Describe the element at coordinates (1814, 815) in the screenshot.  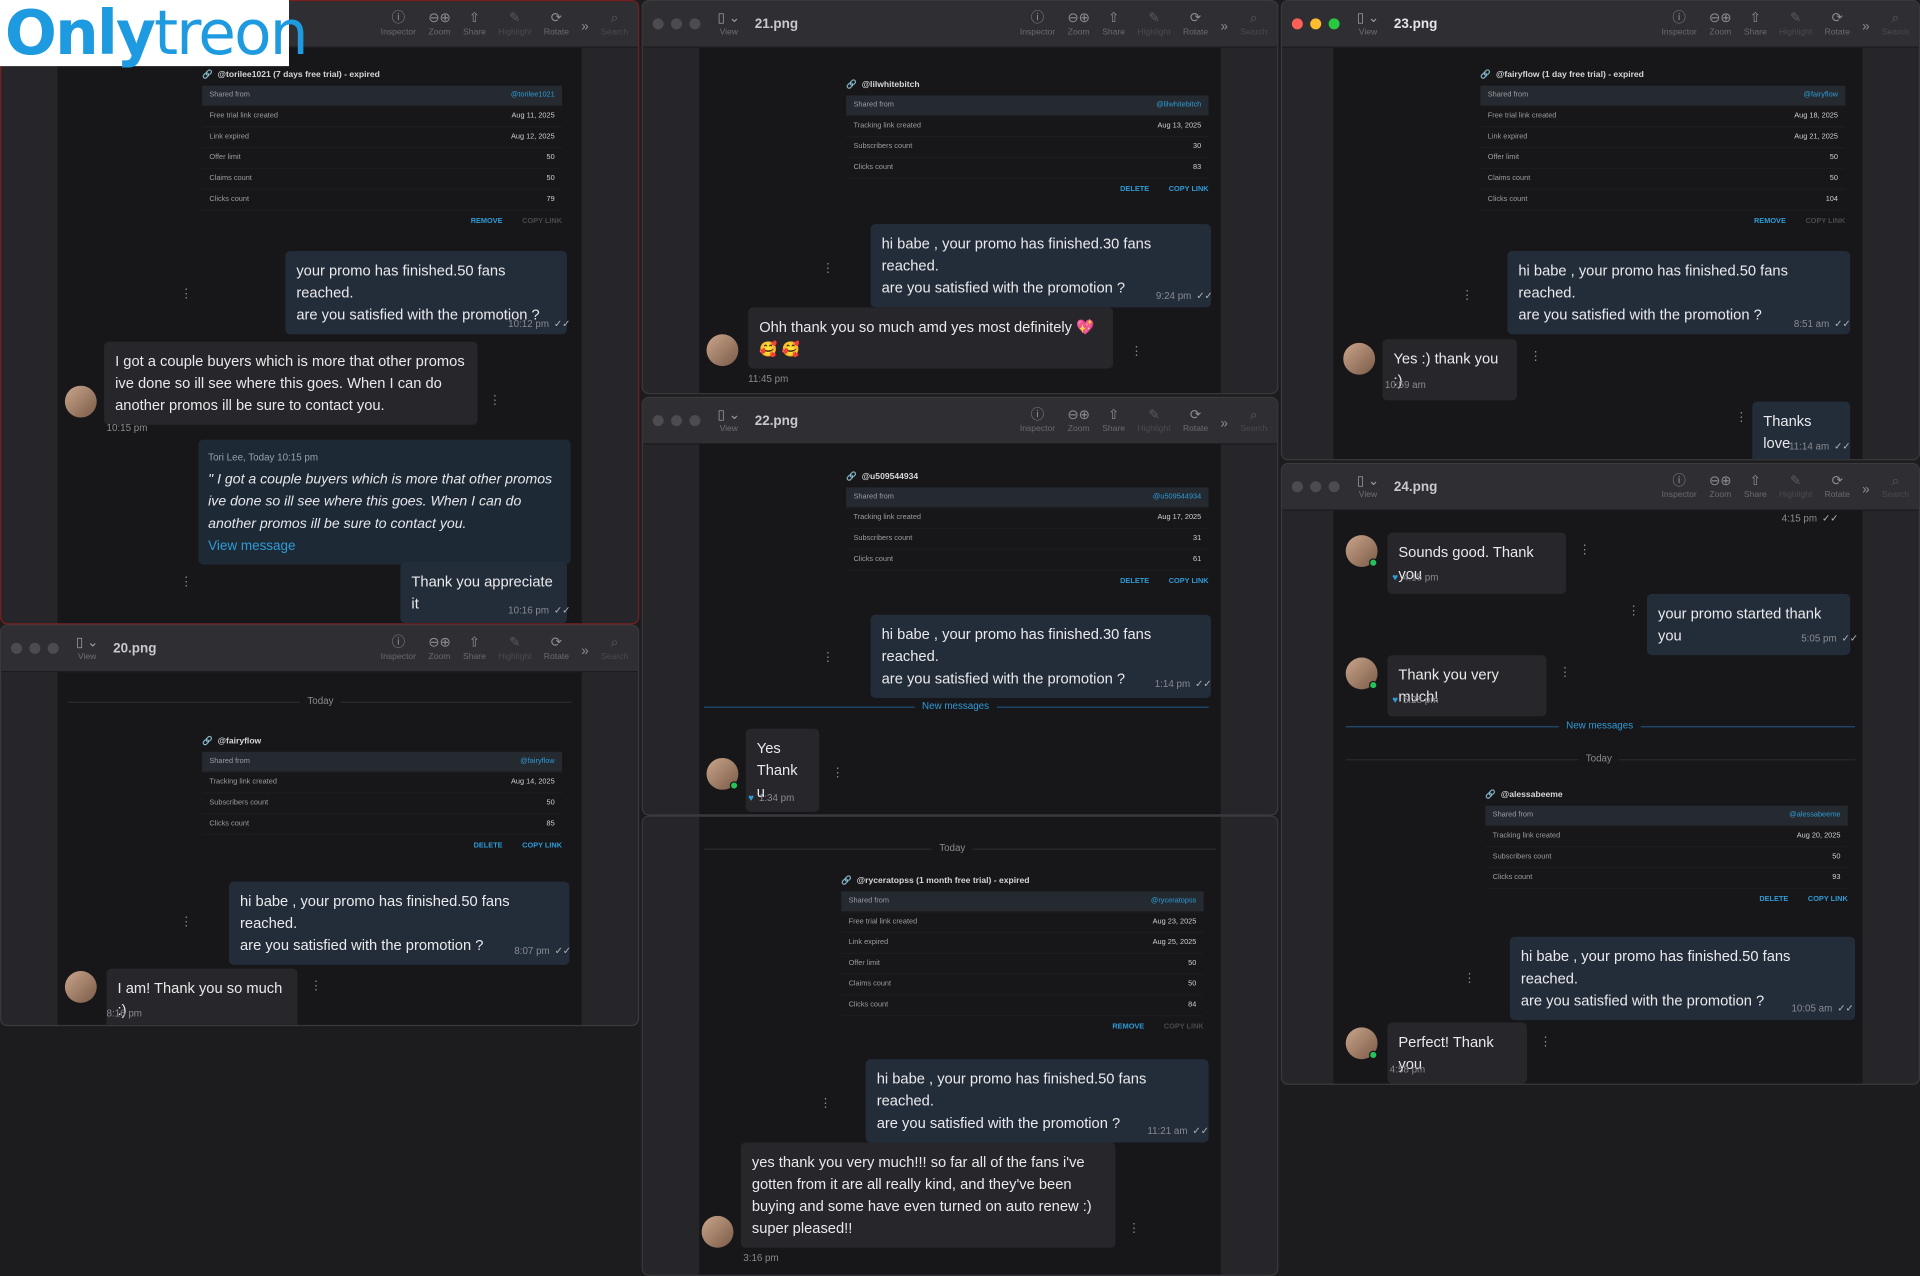
I see `shared-from-link: @alessabeeme` at that location.